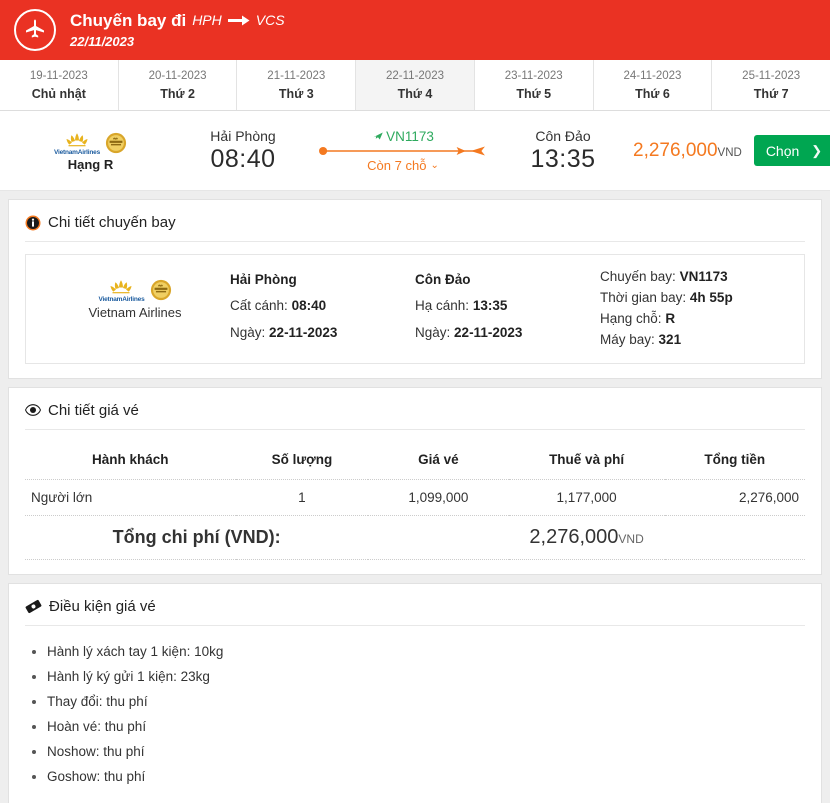 The width and height of the screenshot is (830, 803). I want to click on seats-remaining-dropdown: Còn 7 chỗ ⌄, so click(403, 165).